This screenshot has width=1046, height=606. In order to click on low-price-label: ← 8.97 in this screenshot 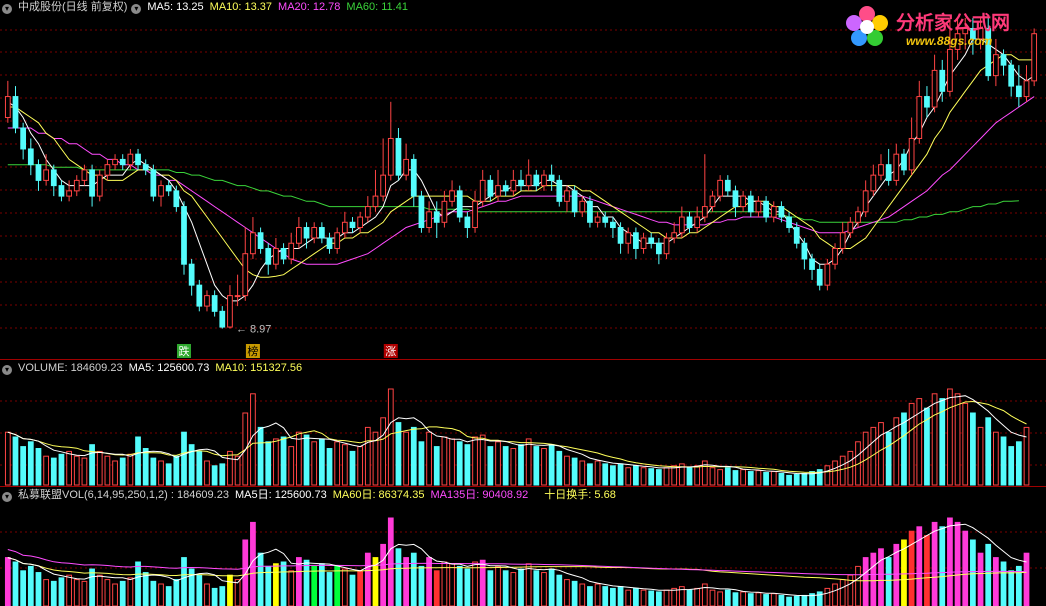, I will do `click(253, 330)`.